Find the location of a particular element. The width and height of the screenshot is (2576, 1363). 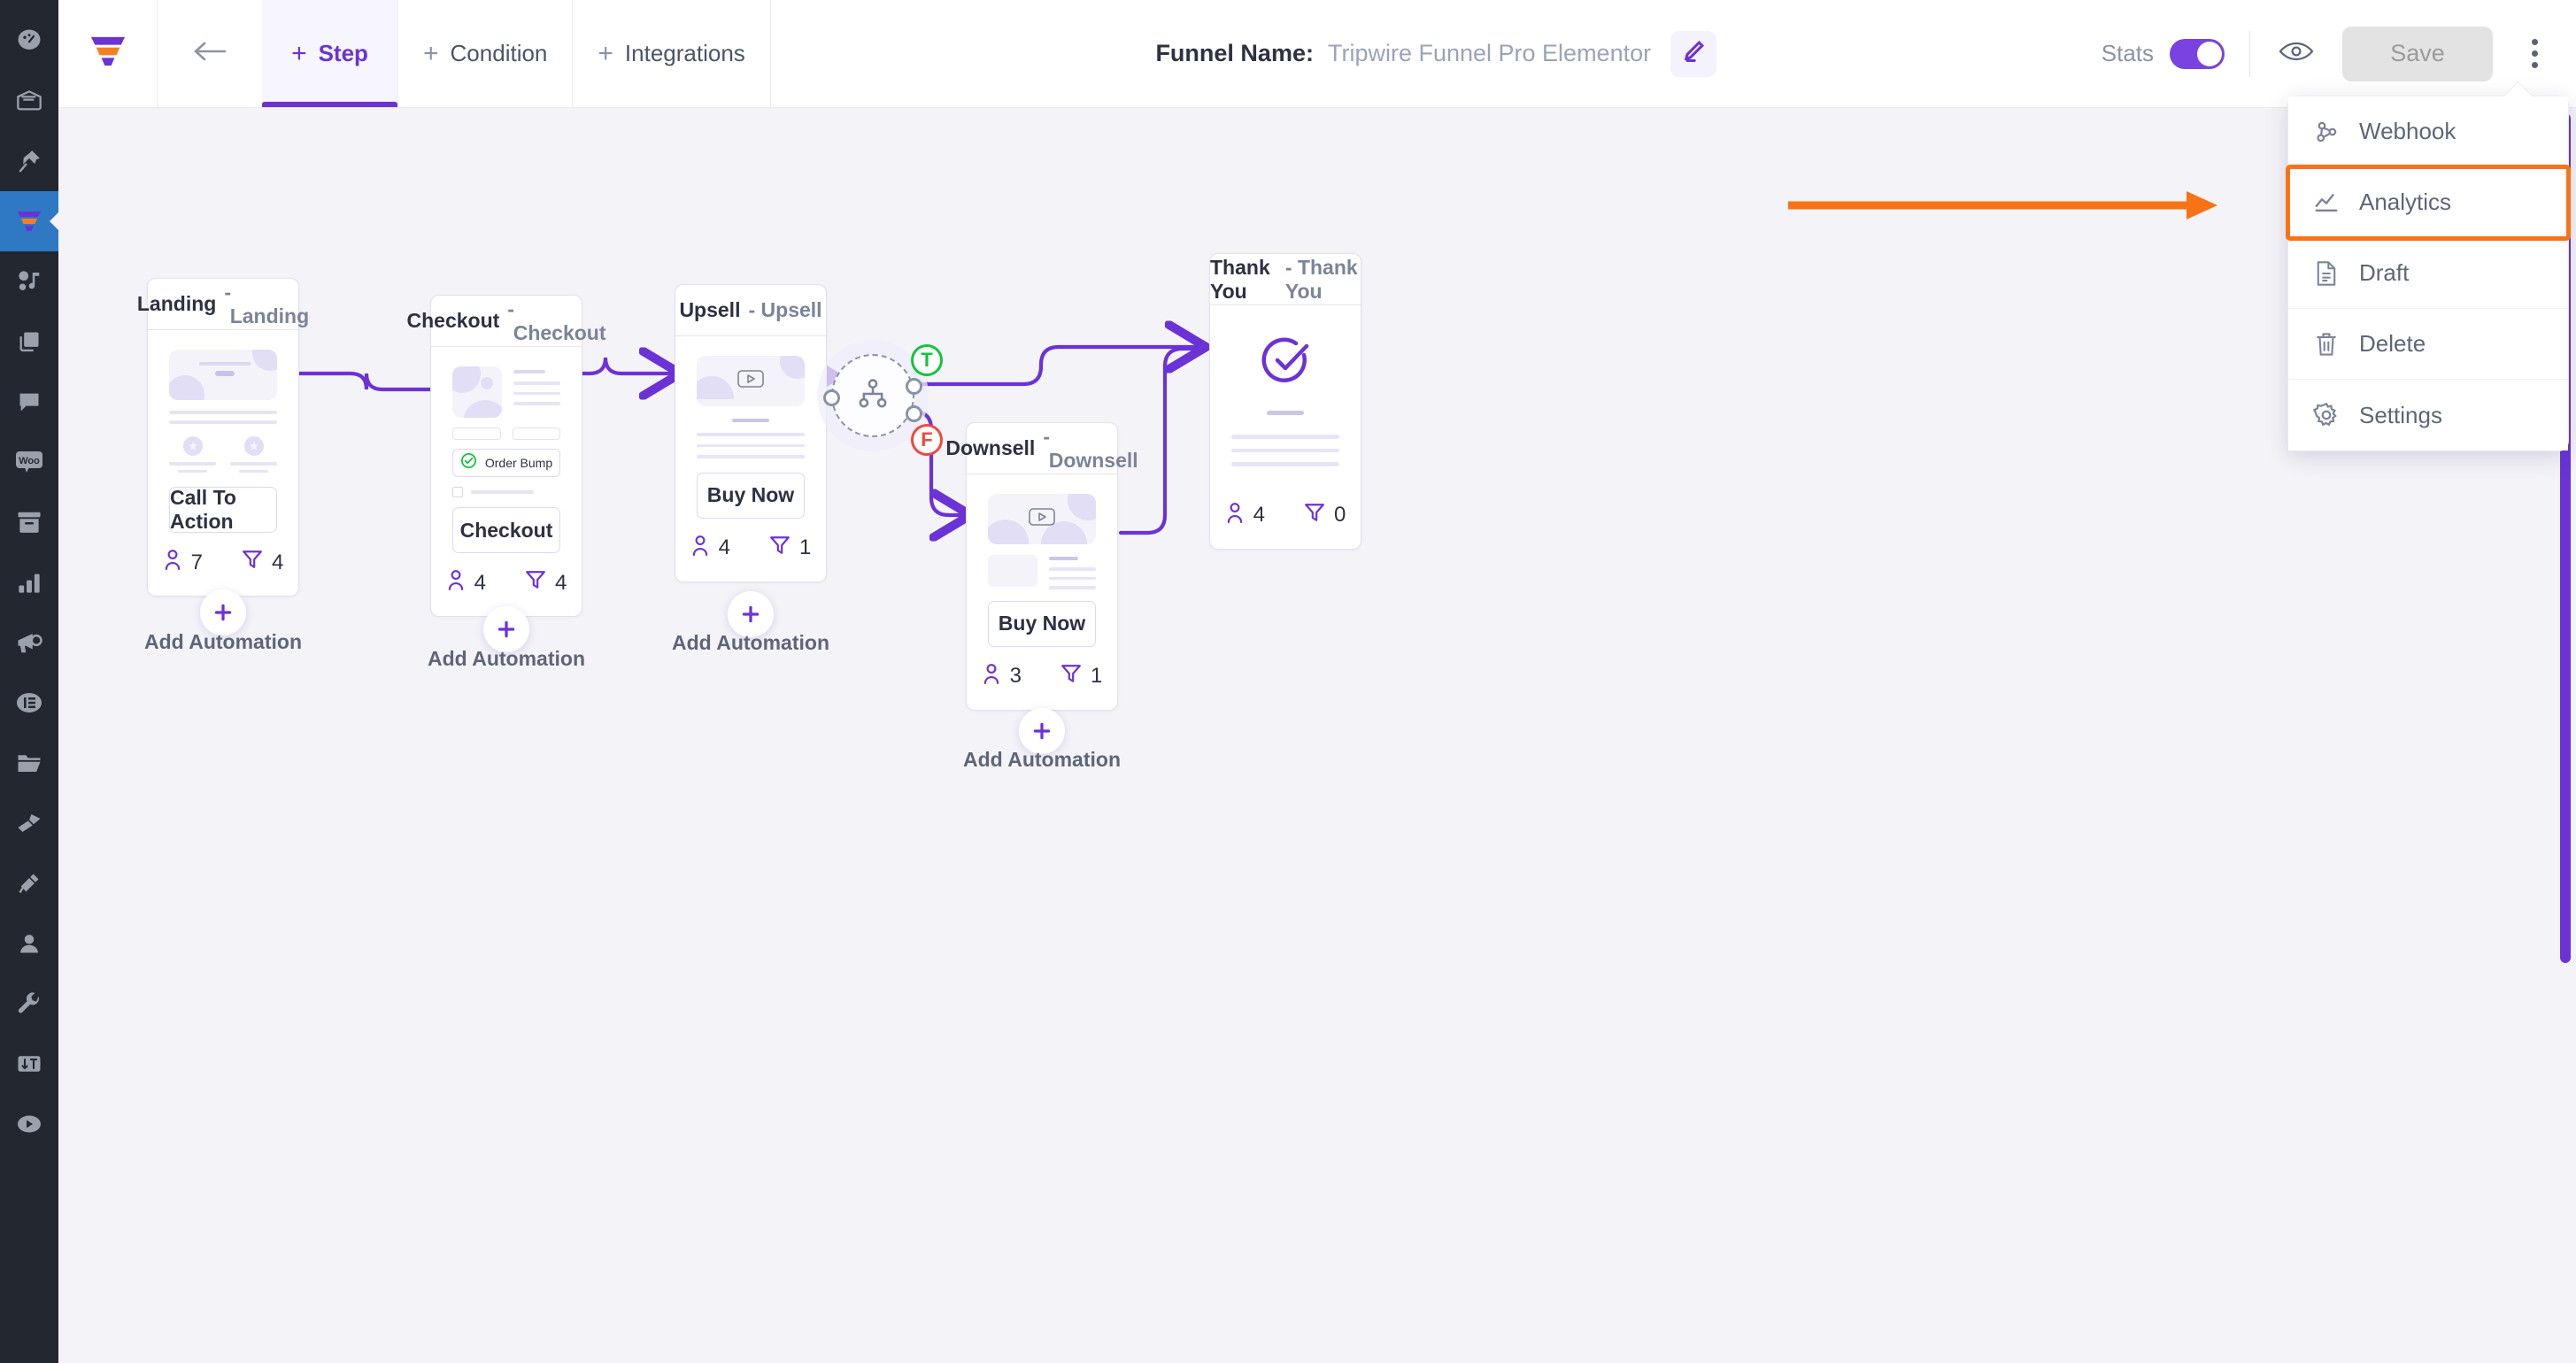

menu-item-draft: Draft is located at coordinates (2428, 273).